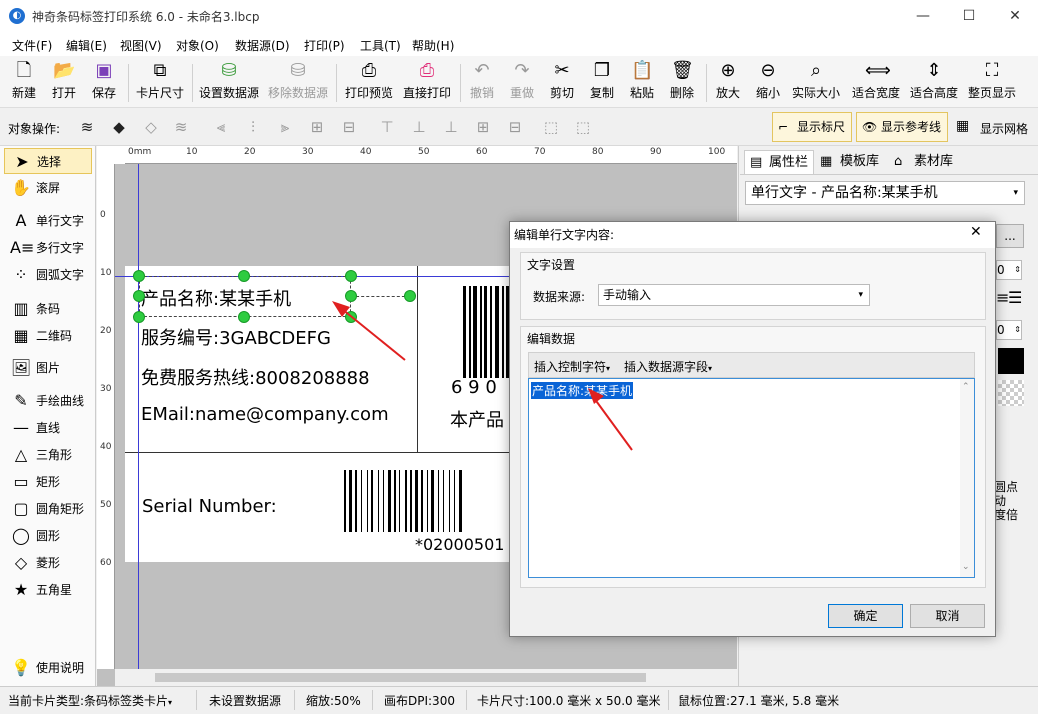 The height and width of the screenshot is (714, 1038). I want to click on tool-rectangle: ▭ 矩形, so click(48, 482).